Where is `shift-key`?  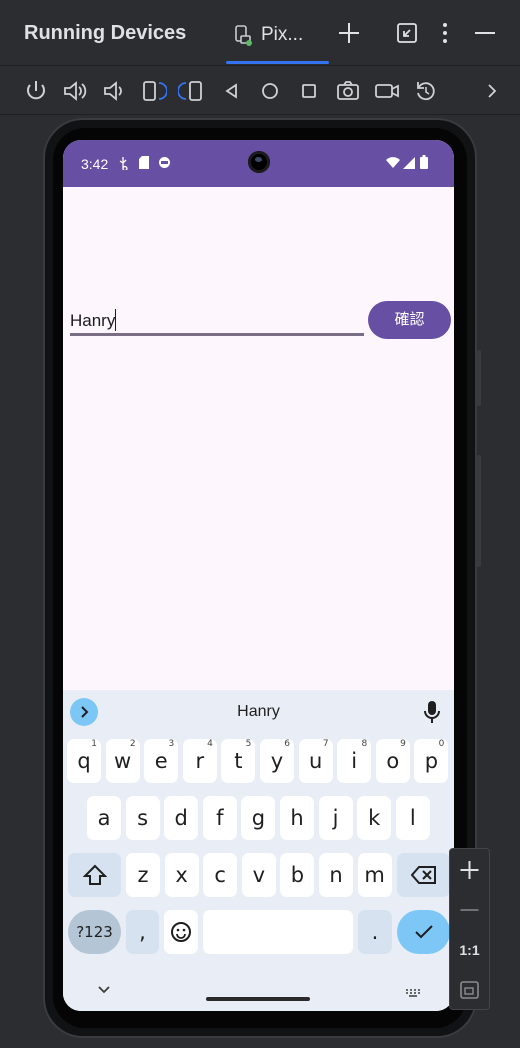 shift-key is located at coordinates (94, 875).